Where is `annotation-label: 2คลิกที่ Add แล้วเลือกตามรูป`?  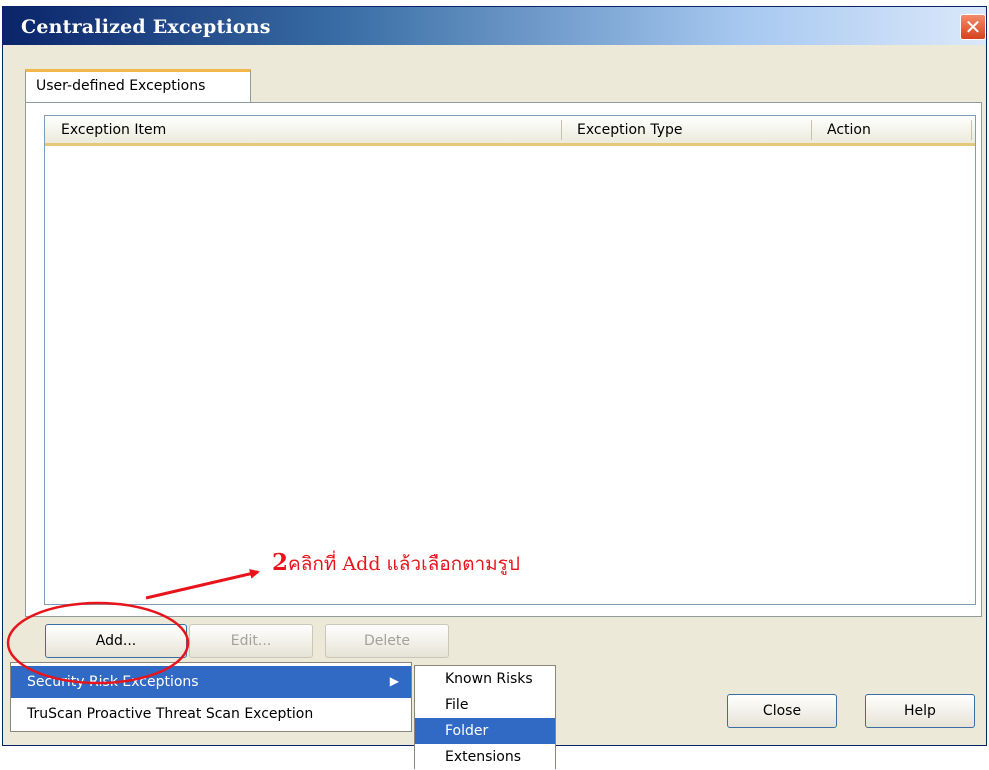
annotation-label: 2คลิกที่ Add แล้วเลือกตามรูป is located at coordinates (396, 564).